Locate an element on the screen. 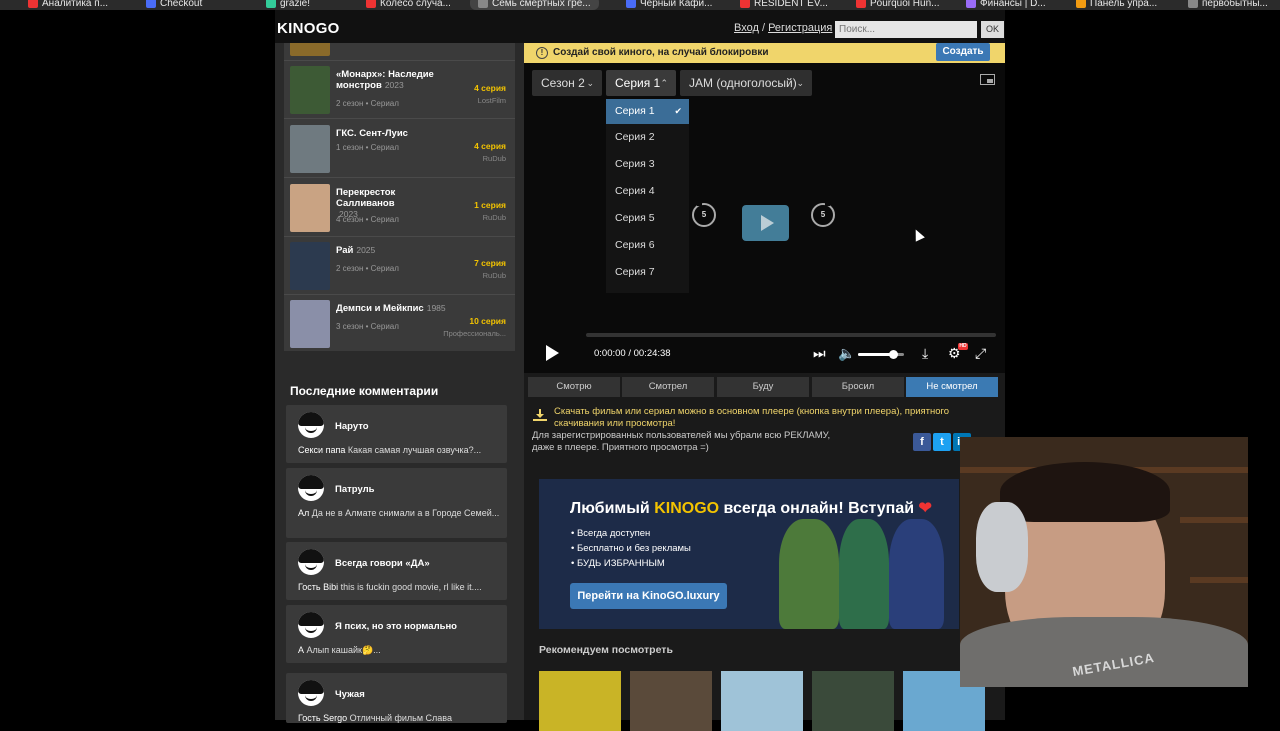 This screenshot has height=731, width=1280. picture-in-picture-icon is located at coordinates (987, 79).